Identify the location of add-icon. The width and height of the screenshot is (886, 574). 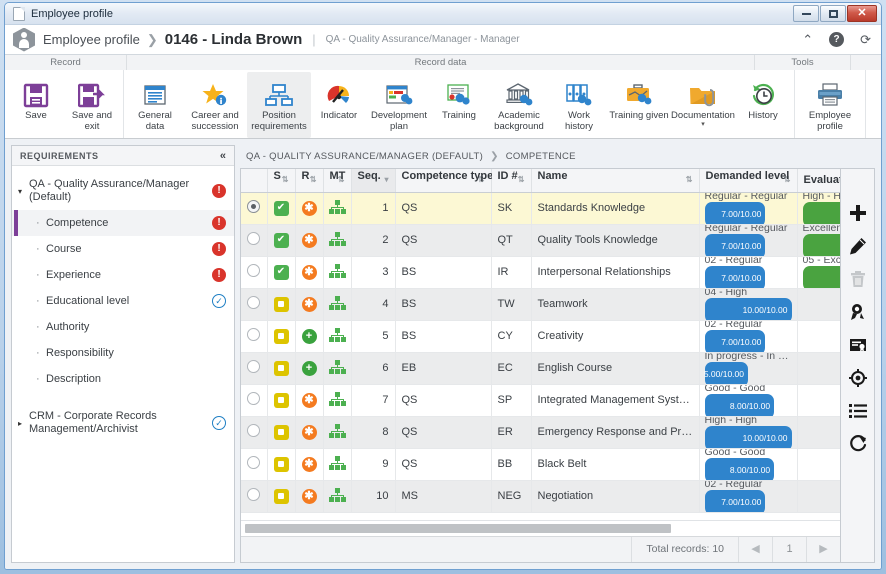
(858, 213).